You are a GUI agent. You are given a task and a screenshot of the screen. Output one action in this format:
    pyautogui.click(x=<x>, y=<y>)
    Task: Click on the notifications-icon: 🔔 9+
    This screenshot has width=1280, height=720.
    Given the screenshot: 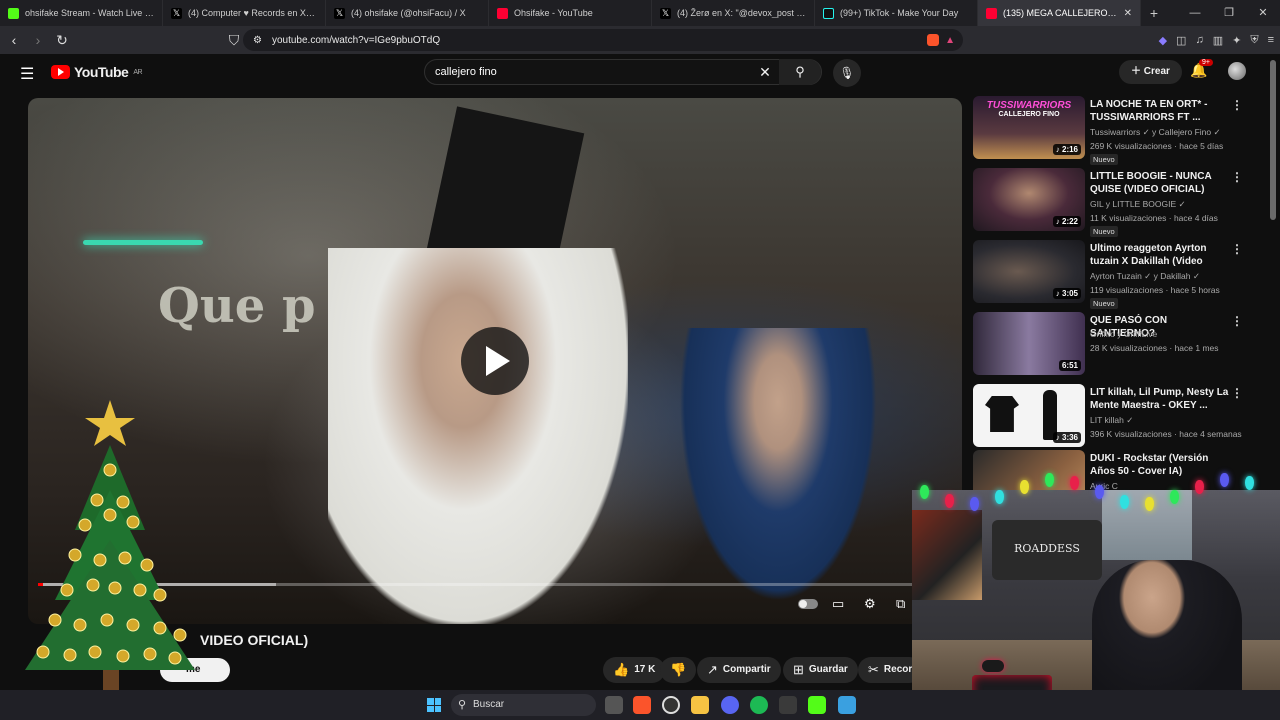 What is the action you would take?
    pyautogui.click(x=1201, y=69)
    